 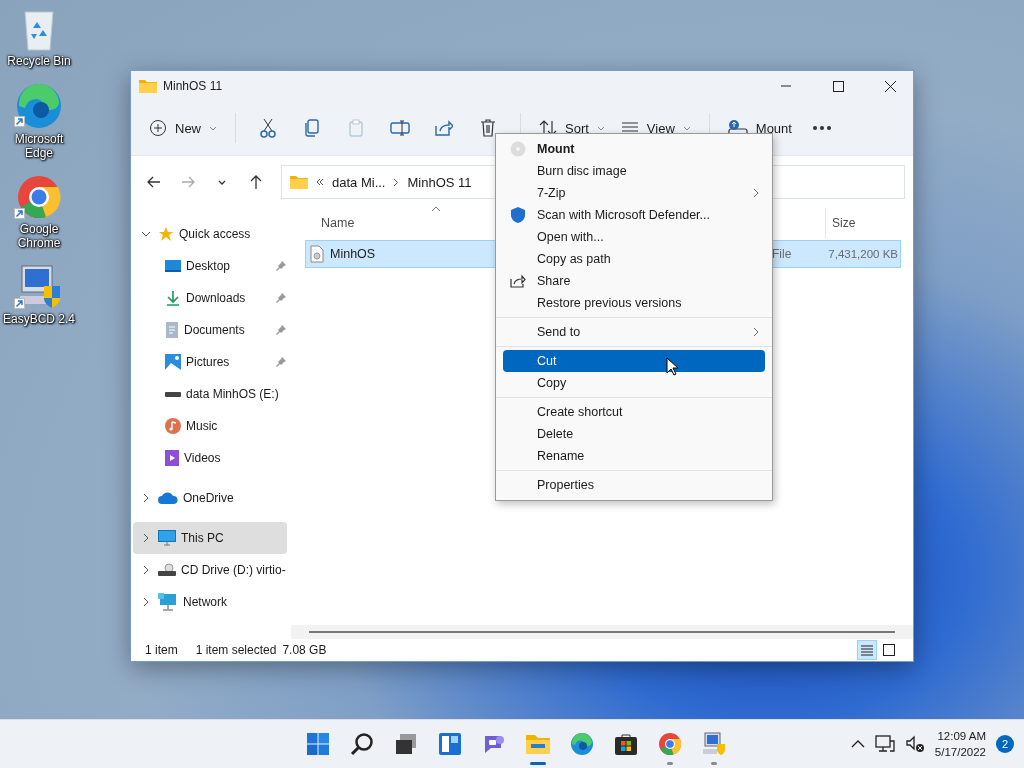 I want to click on selection-size: 7.08 GB, so click(x=304, y=650).